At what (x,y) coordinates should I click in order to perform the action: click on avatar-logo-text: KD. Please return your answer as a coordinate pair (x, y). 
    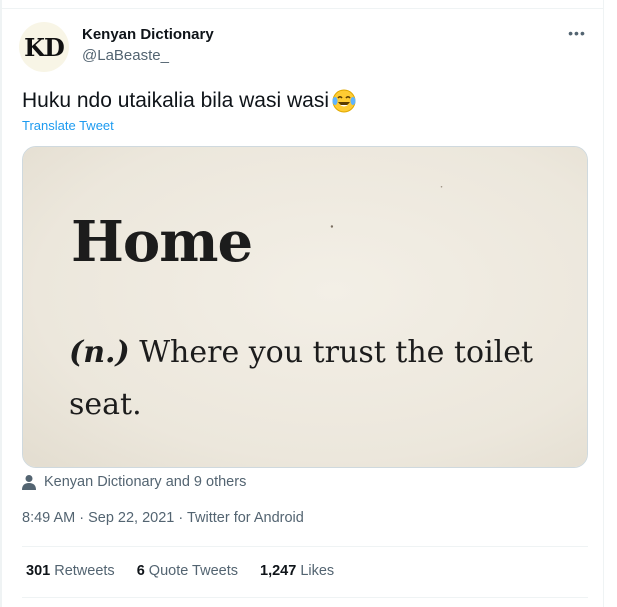
    Looking at the image, I should click on (44, 47).